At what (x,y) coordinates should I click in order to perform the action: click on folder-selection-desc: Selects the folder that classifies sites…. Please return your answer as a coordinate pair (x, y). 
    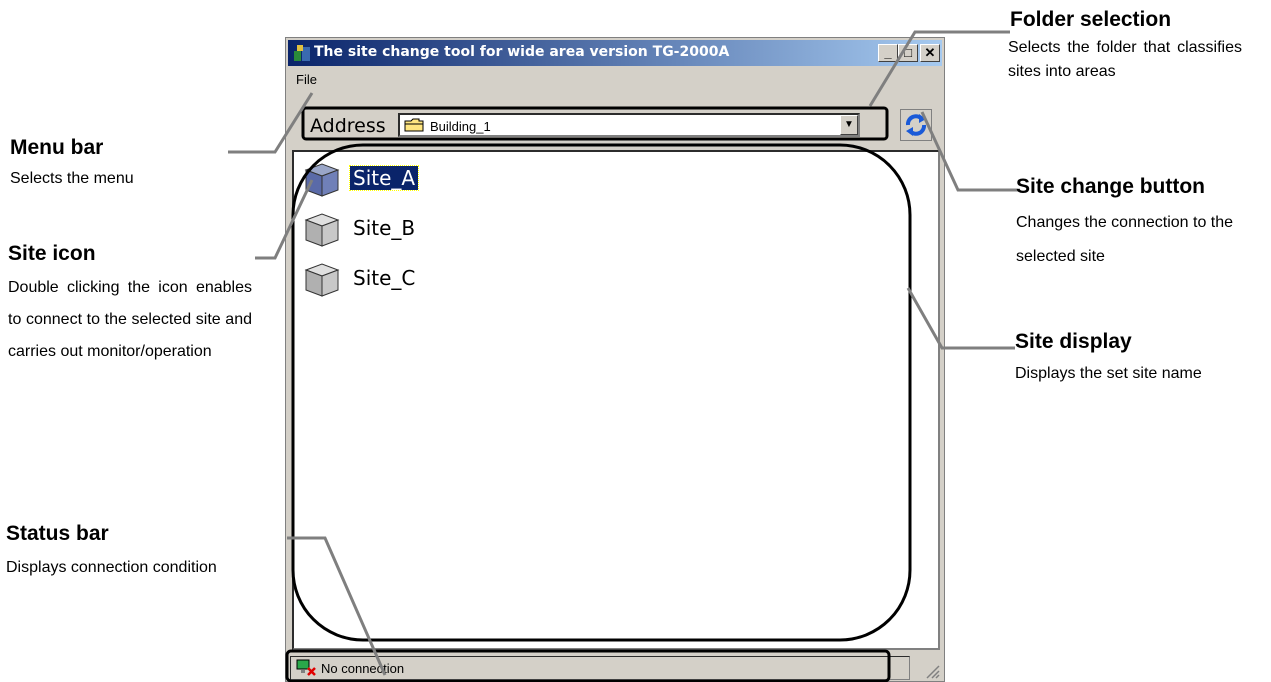
    Looking at the image, I should click on (1125, 59).